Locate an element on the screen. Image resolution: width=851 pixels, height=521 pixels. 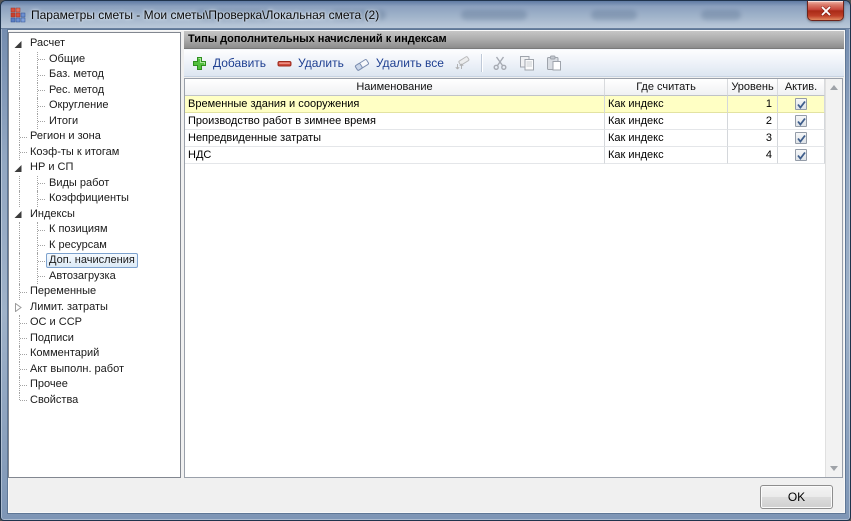
tree-item-label: Рес. метод is located at coordinates (77, 89).